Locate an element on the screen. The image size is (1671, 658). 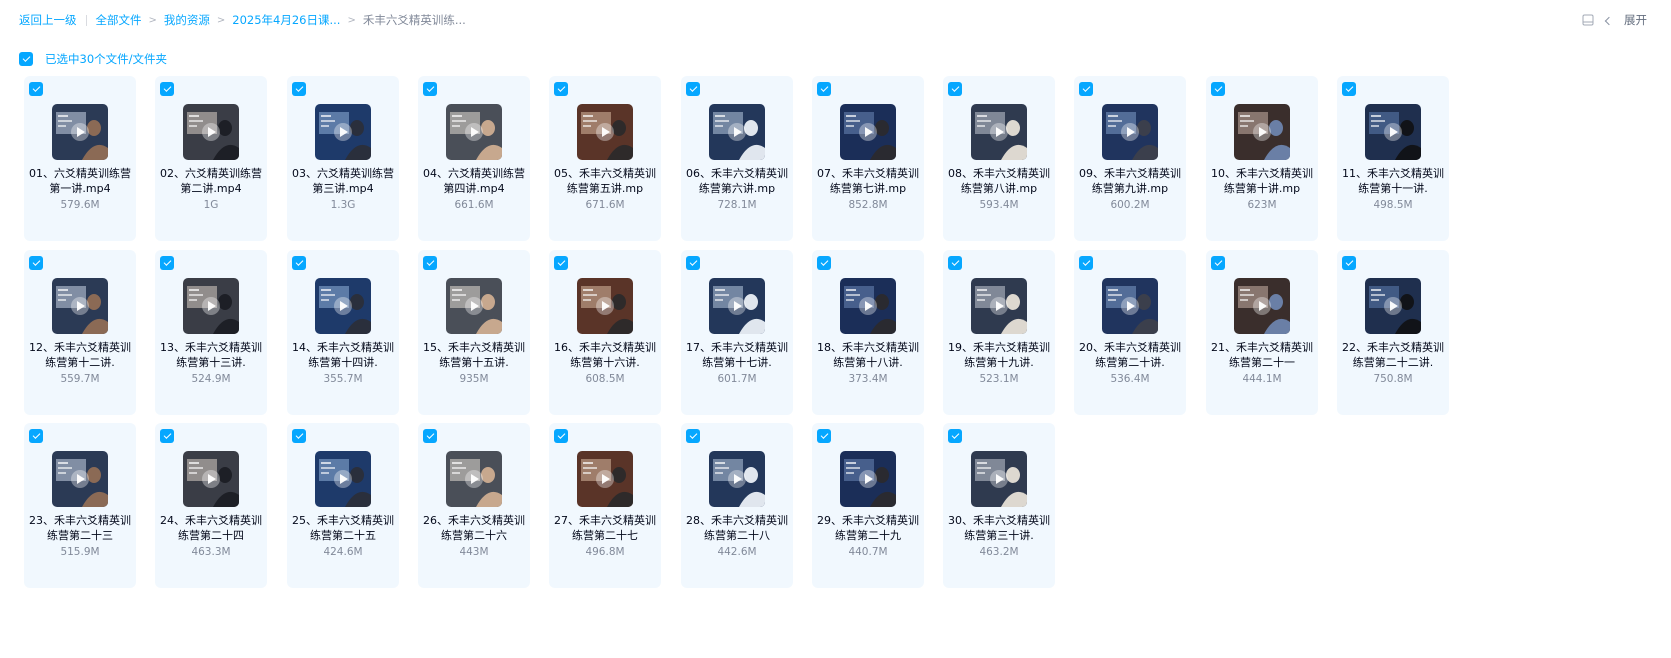
file-card: 08、禾丰六爻精英训练营第八讲.mp 593.4M is located at coordinates (999, 158).